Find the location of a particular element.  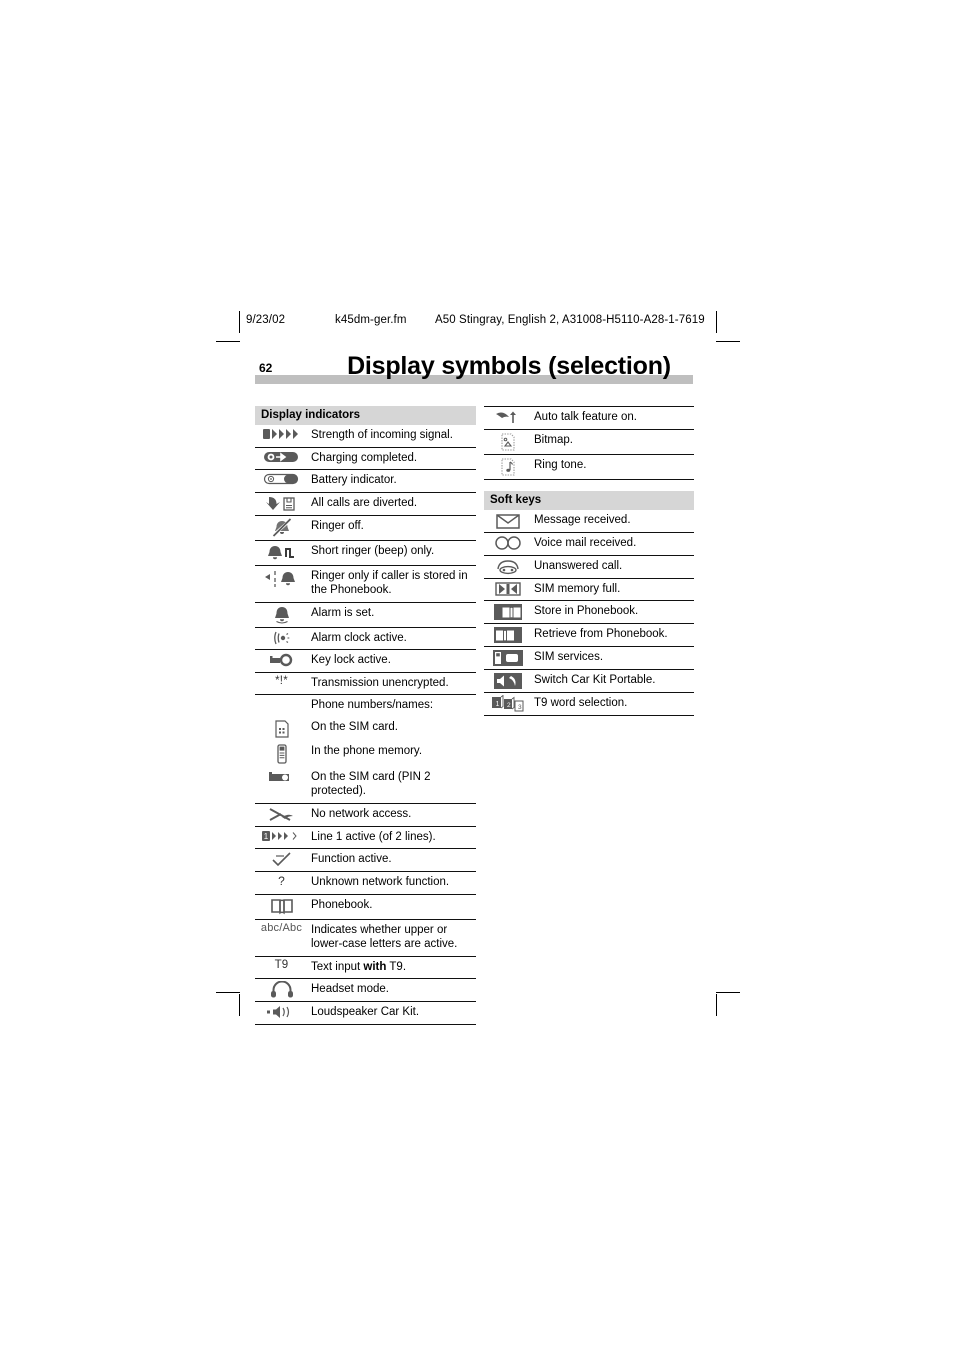

auto-talk-icon is located at coordinates (507, 418).